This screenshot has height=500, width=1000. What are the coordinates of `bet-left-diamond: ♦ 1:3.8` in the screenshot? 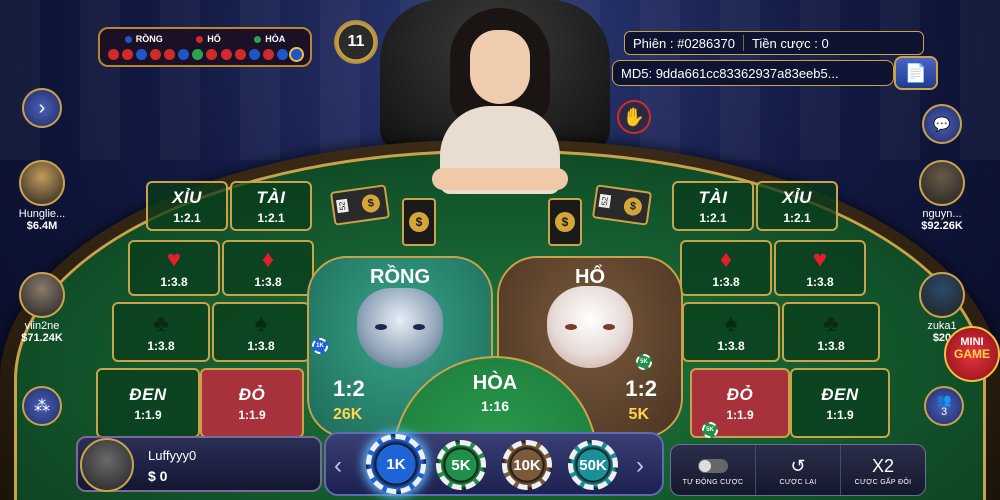 It's located at (268, 268).